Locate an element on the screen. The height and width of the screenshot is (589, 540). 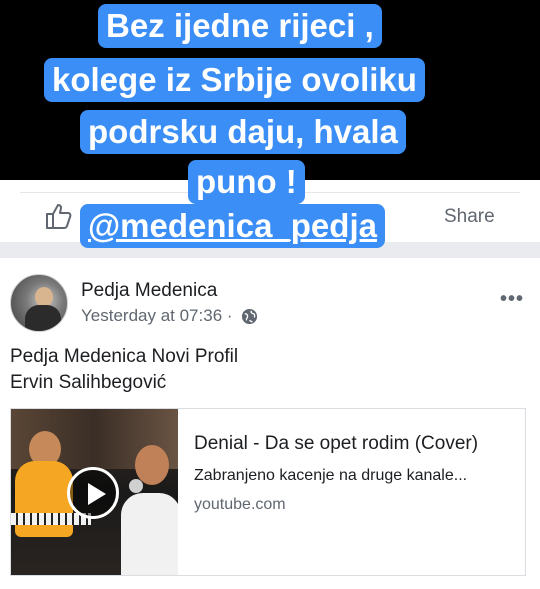
play-icon is located at coordinates (93, 493).